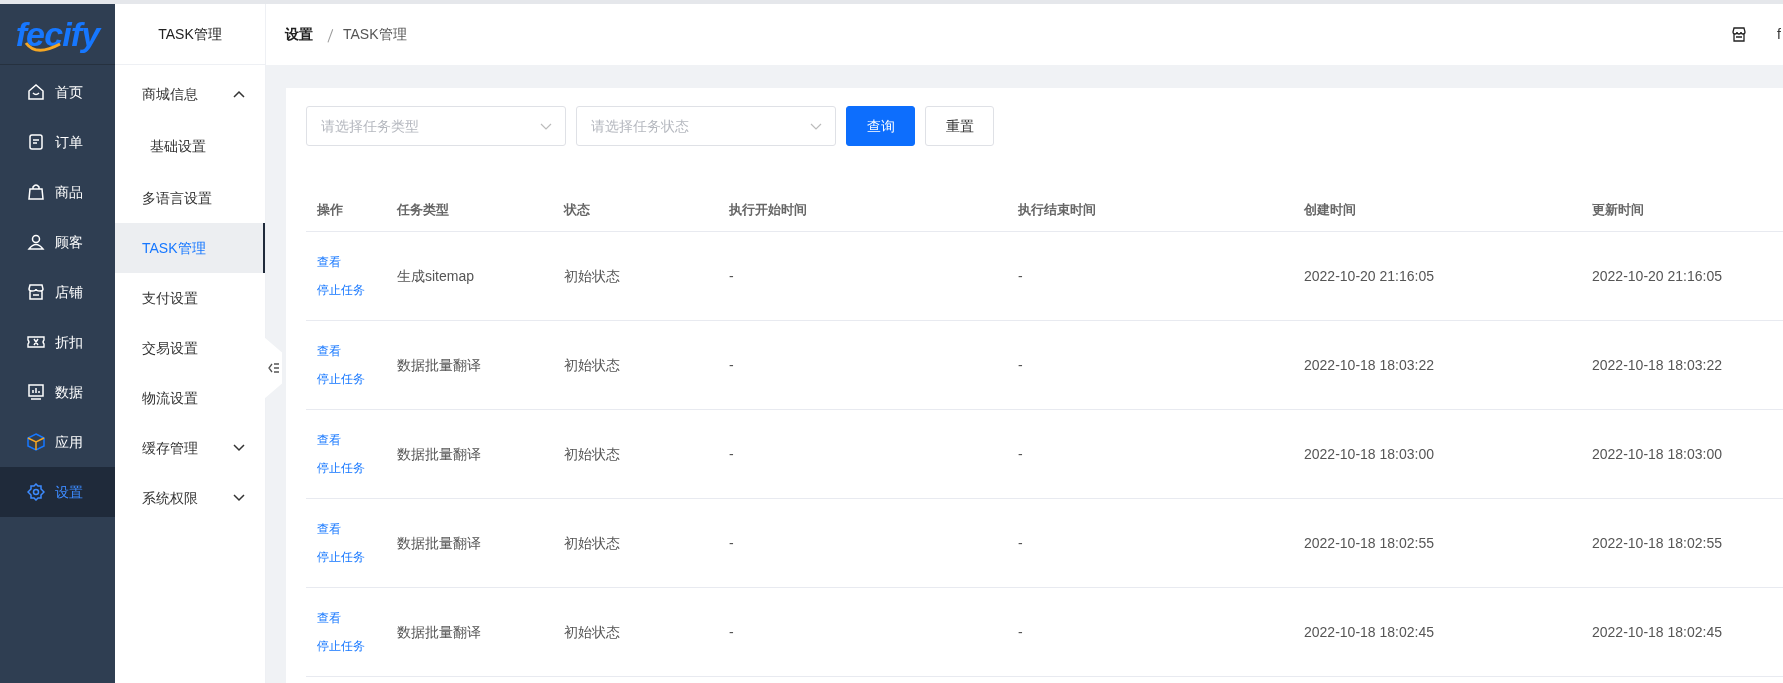 The width and height of the screenshot is (1783, 683). I want to click on document-icon, so click(36, 142).